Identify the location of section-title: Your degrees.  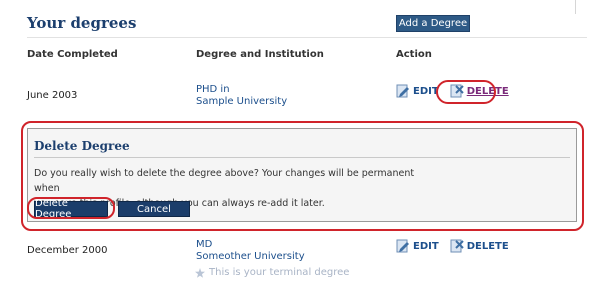
(82, 23).